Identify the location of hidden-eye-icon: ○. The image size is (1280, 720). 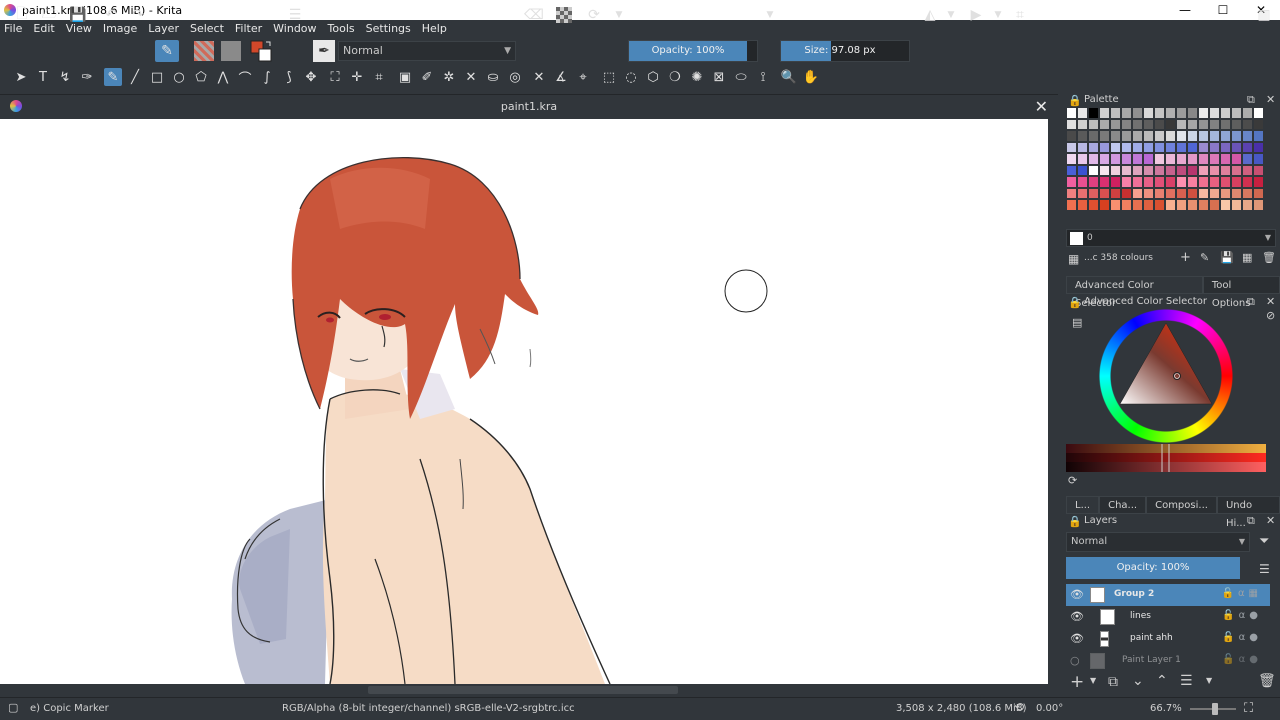
(1075, 660).